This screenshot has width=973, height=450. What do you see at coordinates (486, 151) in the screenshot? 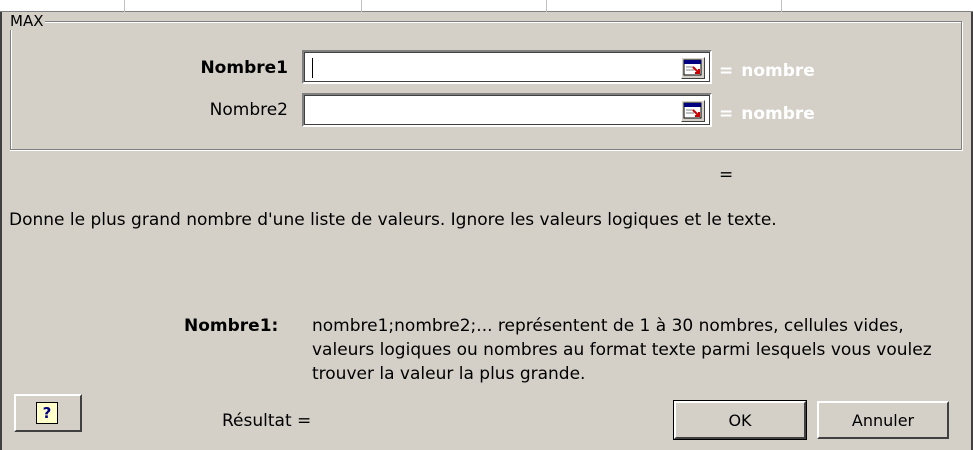
I see `separator` at bounding box center [486, 151].